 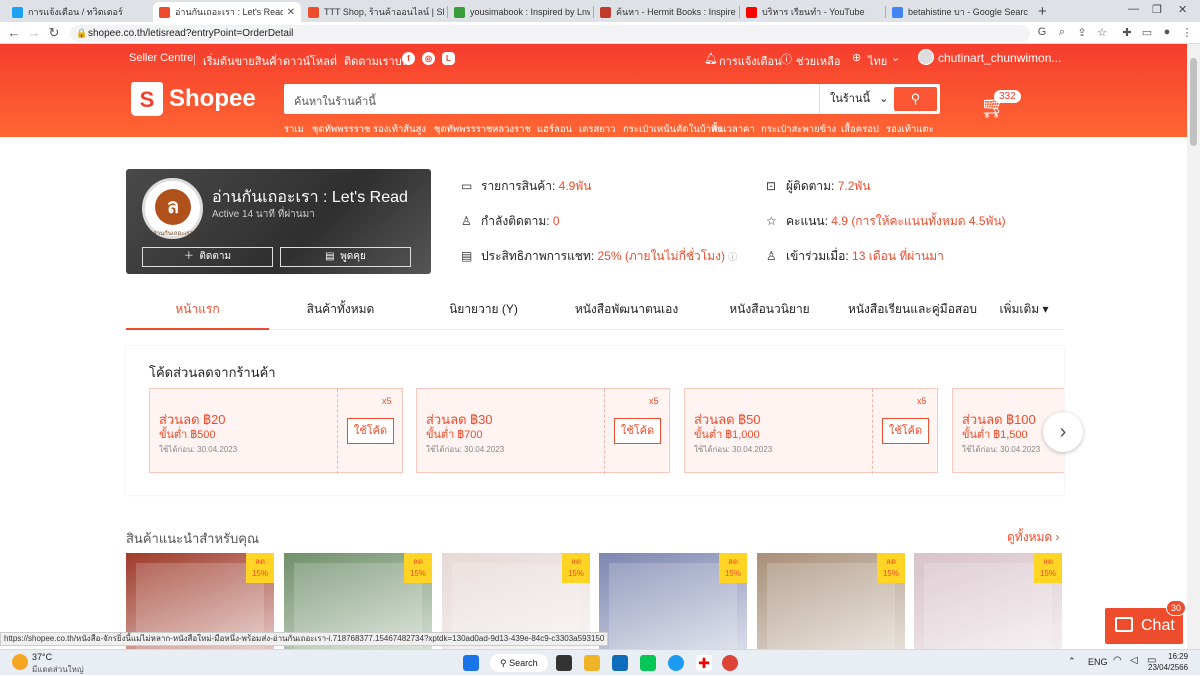 I want to click on tab-novels: หนังสือนวนิยาย, so click(x=769, y=310).